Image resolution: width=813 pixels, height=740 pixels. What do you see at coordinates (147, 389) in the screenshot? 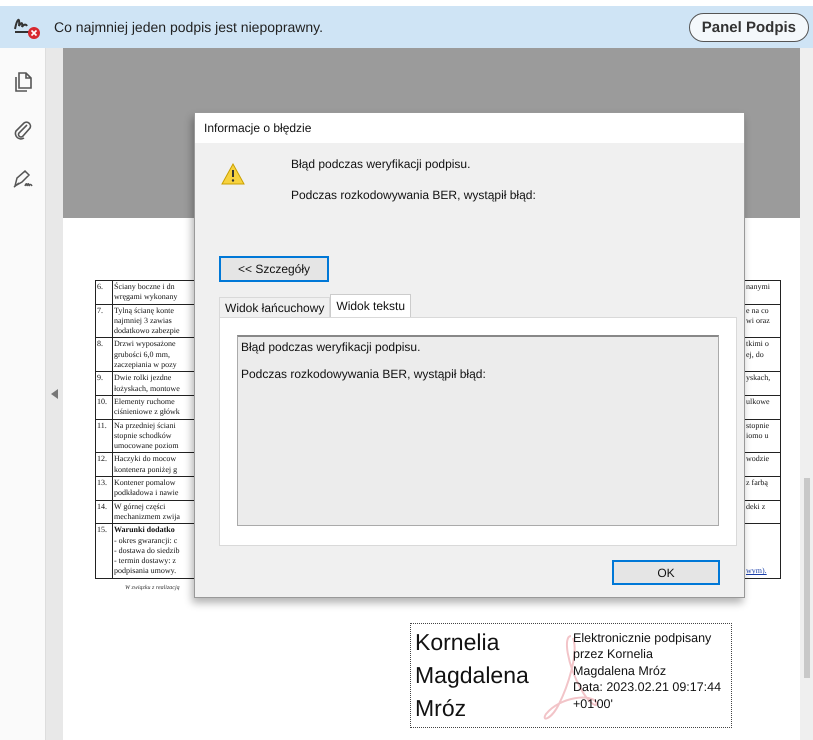
I see `table-cell-text: łożyskach, montowe` at bounding box center [147, 389].